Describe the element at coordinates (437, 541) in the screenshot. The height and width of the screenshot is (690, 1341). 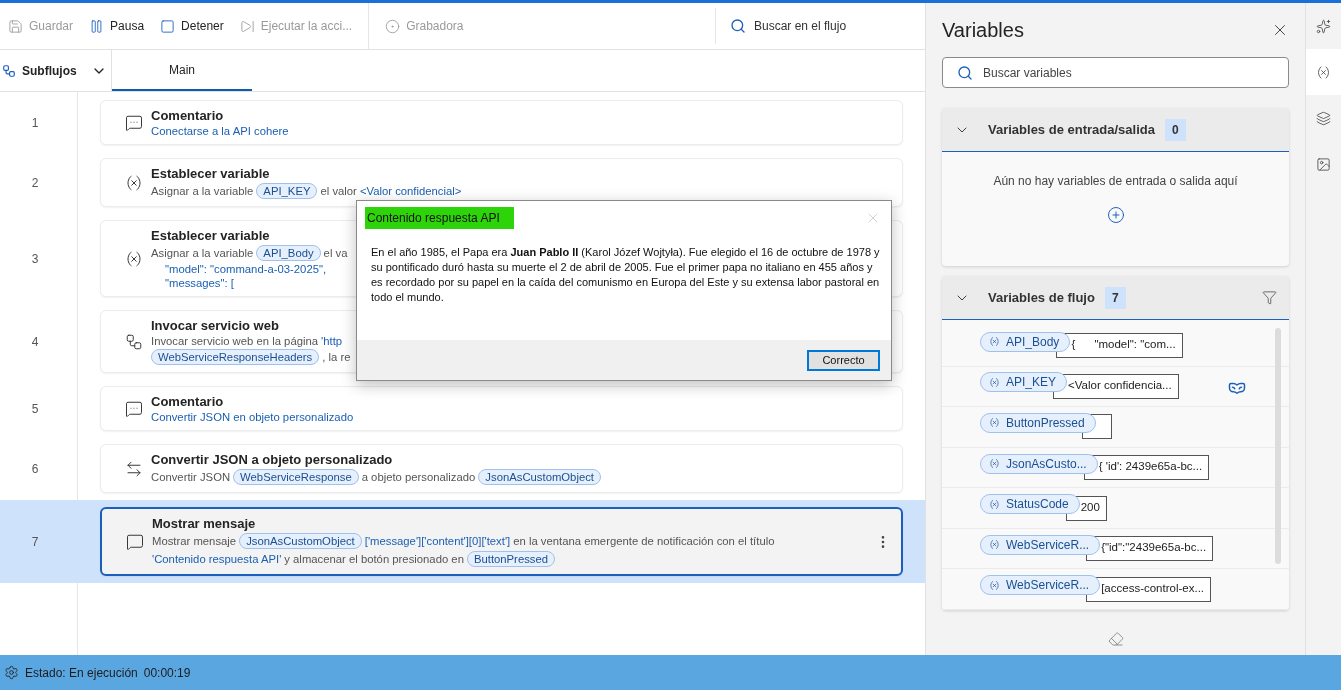
I see `value-link: ['message']['content'][0]['text']` at that location.